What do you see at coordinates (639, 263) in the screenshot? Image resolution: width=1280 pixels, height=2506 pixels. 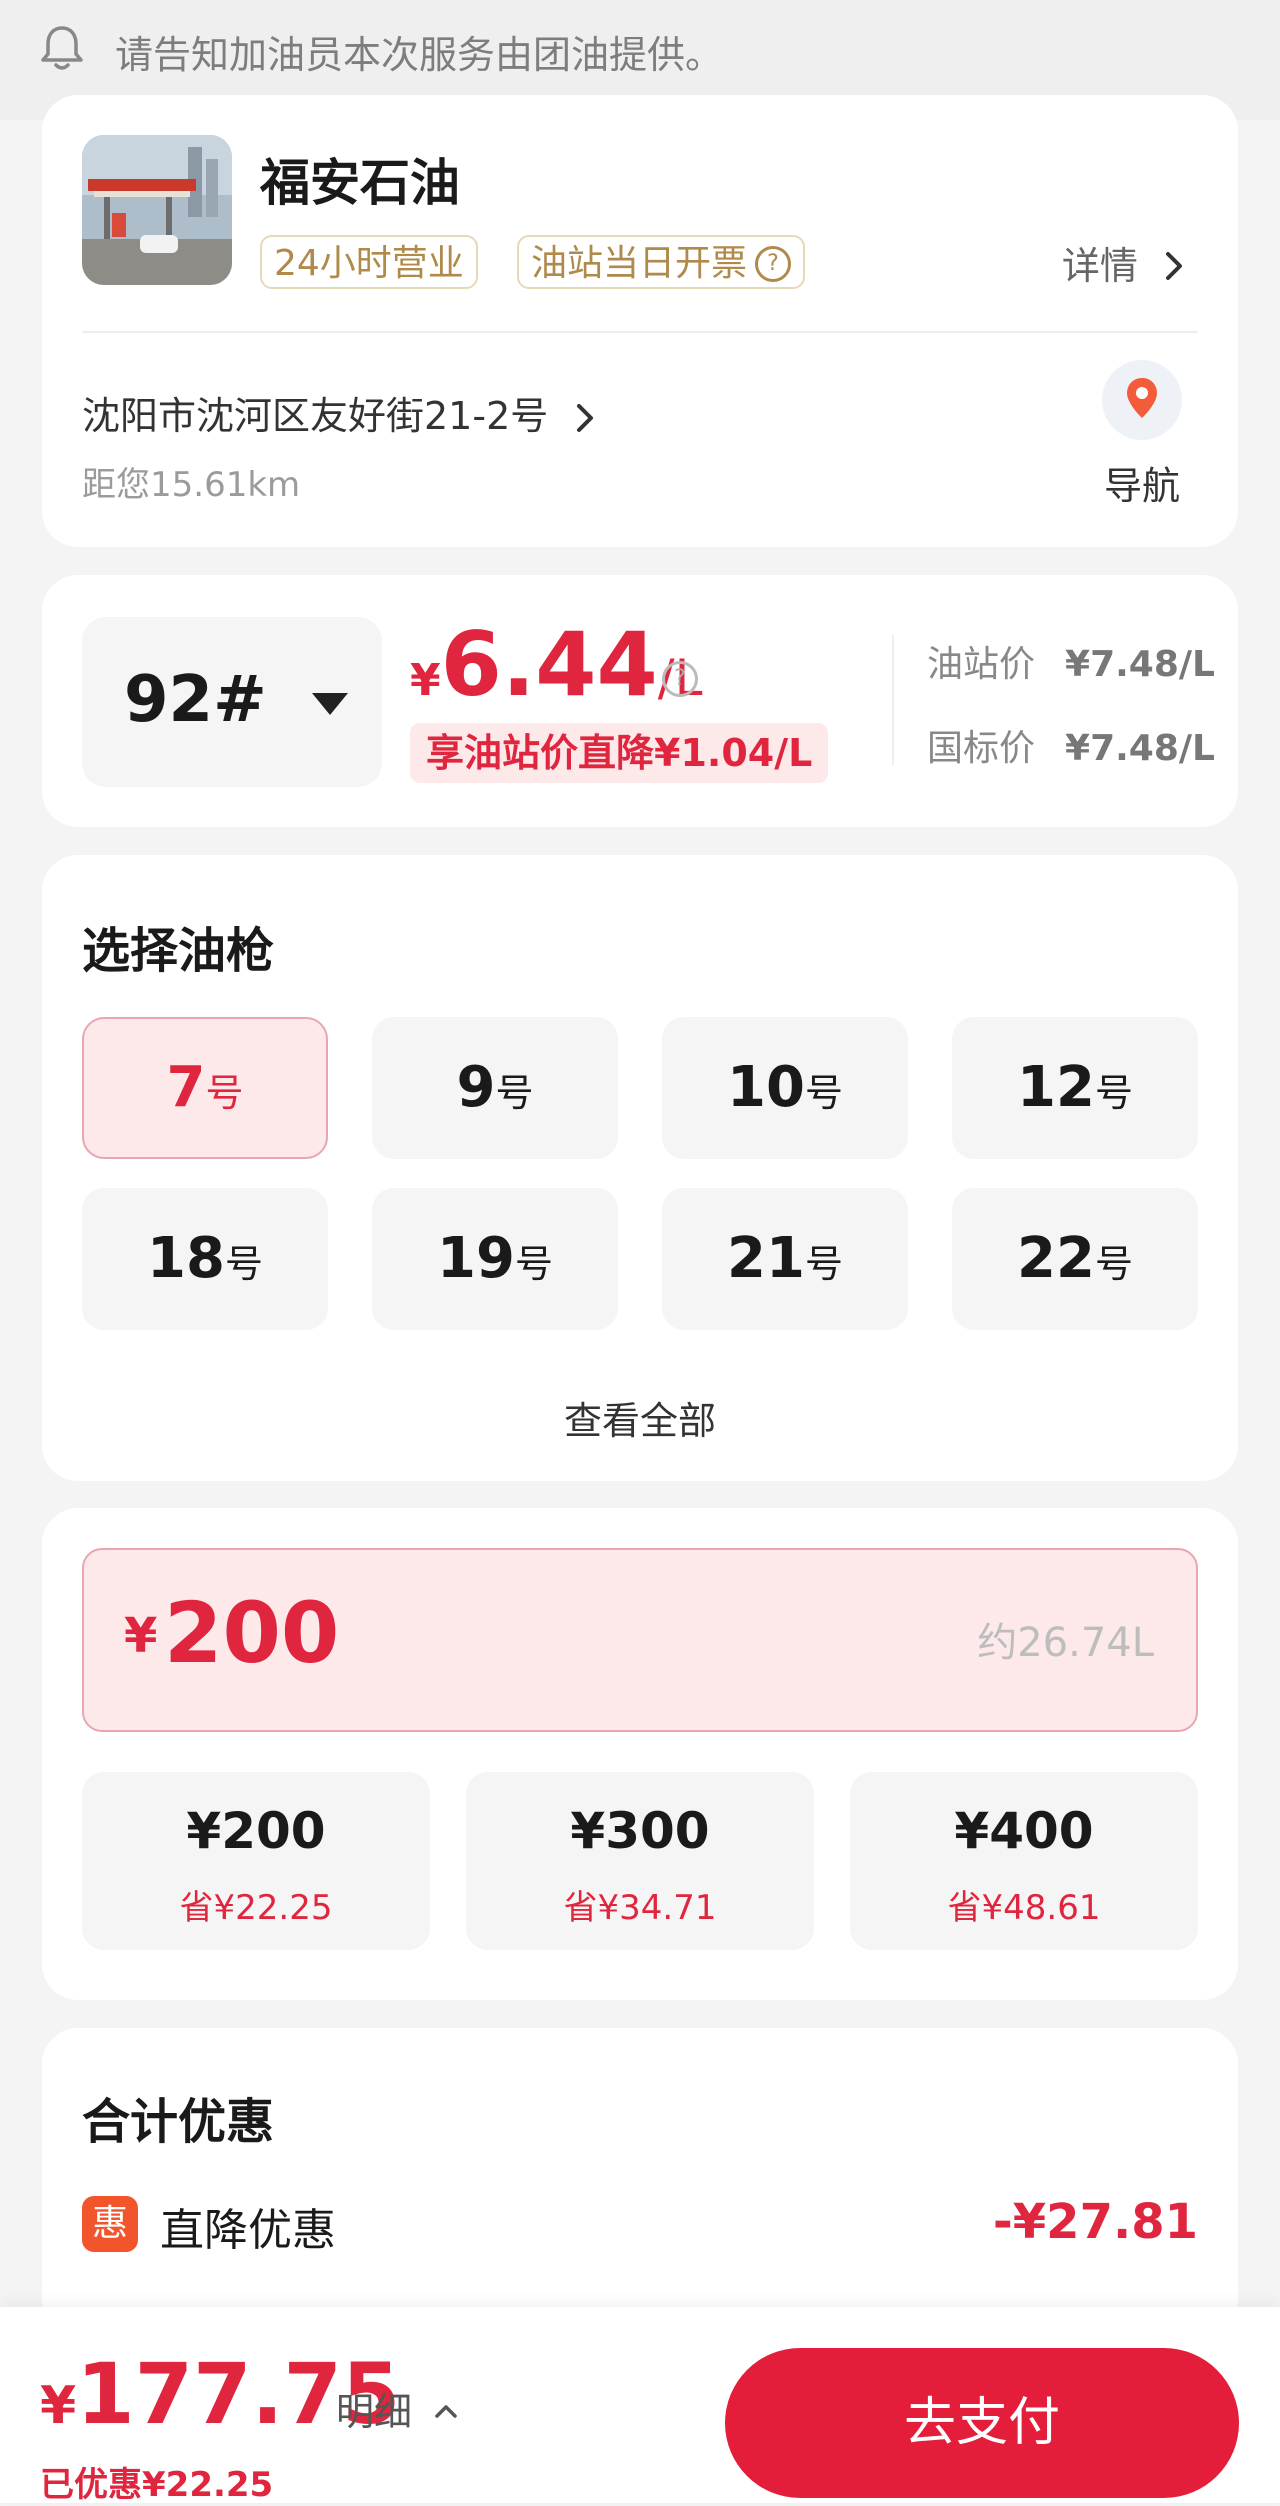 I see `tag-invoice-label: 油站当日开票` at bounding box center [639, 263].